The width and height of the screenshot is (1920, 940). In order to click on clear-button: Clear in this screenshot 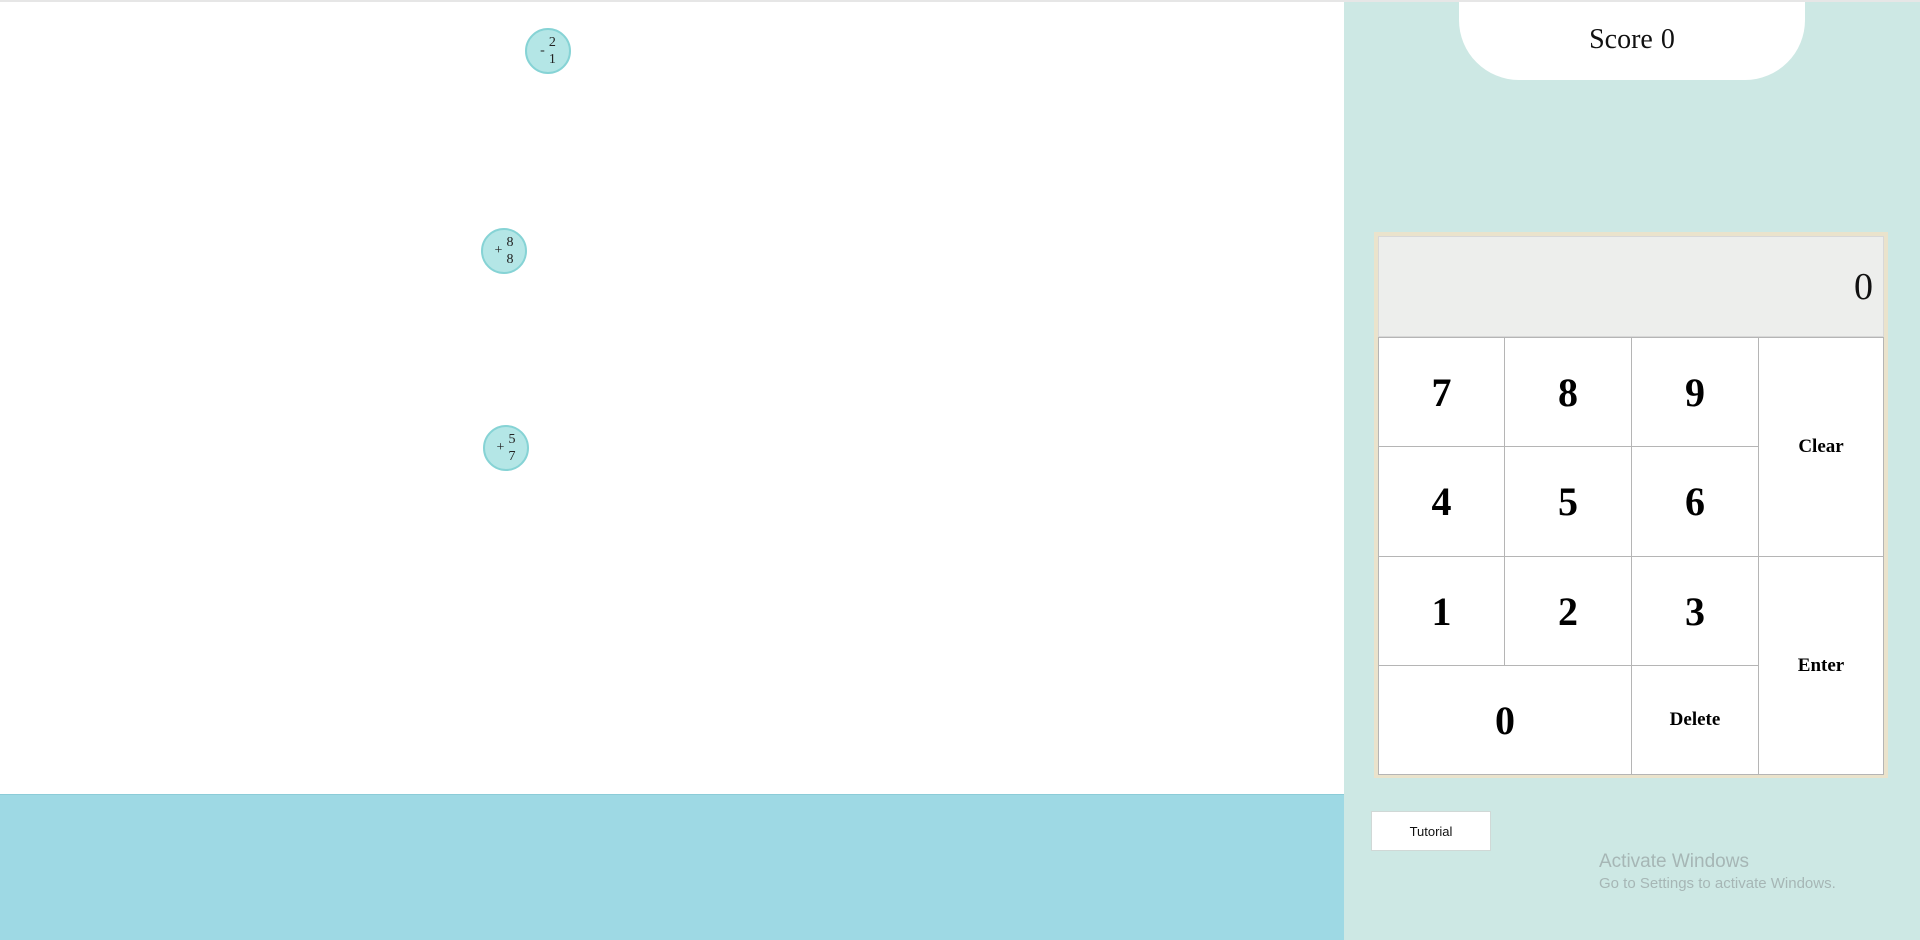, I will do `click(1821, 447)`.